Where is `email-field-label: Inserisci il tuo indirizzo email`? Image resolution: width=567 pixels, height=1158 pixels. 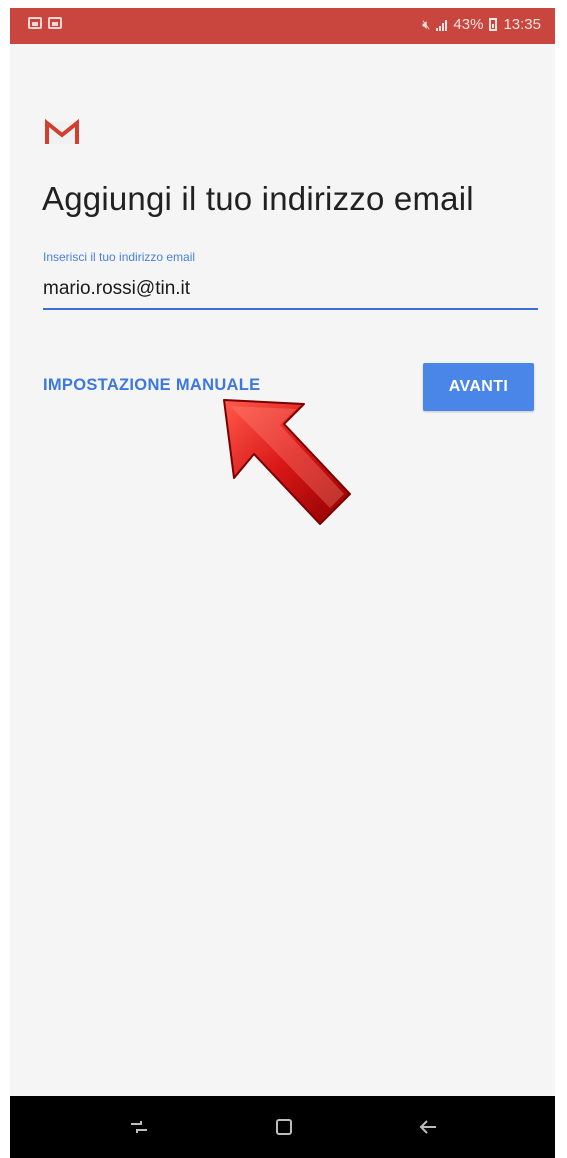
email-field-label: Inserisci il tuo indirizzo email is located at coordinates (119, 257).